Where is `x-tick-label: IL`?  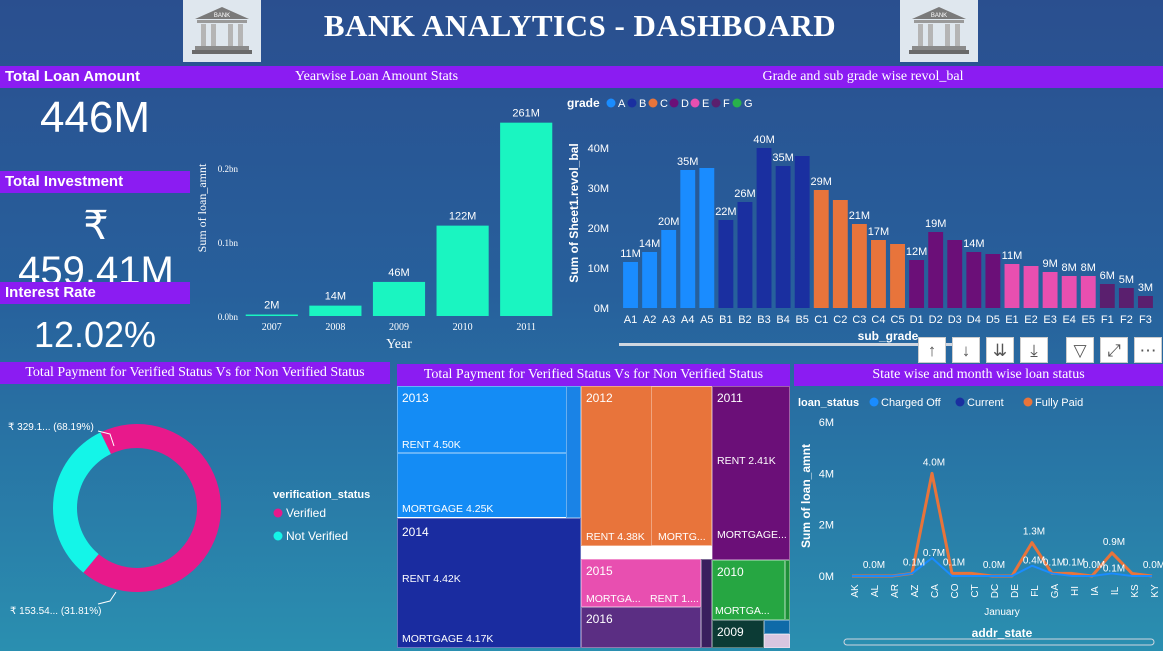
x-tick-label: IL is located at coordinates (1115, 590).